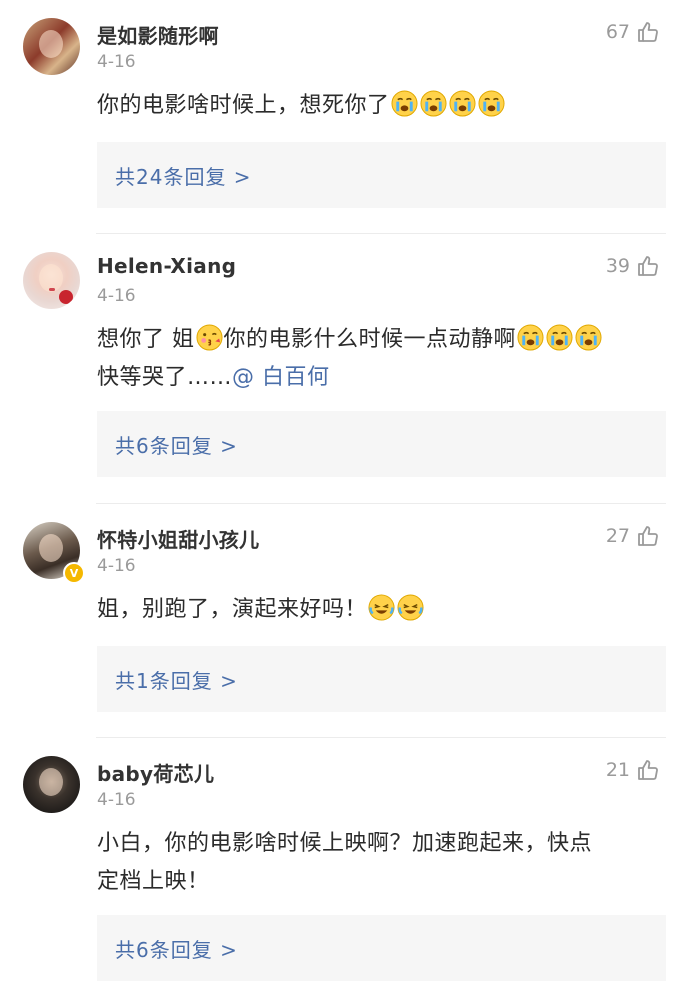 This screenshot has width=690, height=1000. What do you see at coordinates (178, 538) in the screenshot?
I see `username: 怀特小姐甜小孩儿` at bounding box center [178, 538].